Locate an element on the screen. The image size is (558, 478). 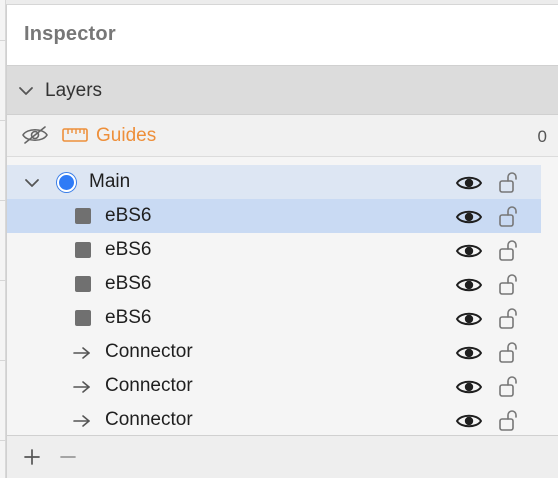
guides-row: Guides 0 is located at coordinates (282, 136).